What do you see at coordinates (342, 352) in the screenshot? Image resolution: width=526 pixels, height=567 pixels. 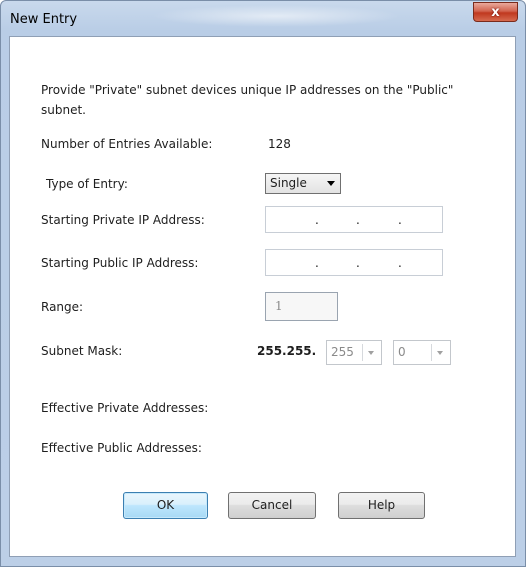 I see `subnet-octet3-value: 255` at bounding box center [342, 352].